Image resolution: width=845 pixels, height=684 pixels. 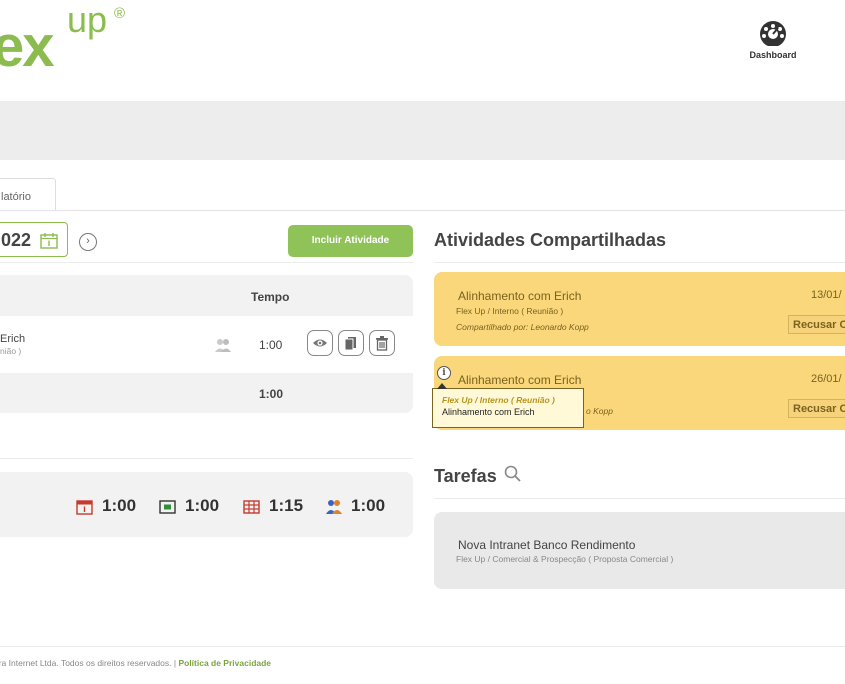 I want to click on privacy-policy-link: Política de Privacidade, so click(x=224, y=663).